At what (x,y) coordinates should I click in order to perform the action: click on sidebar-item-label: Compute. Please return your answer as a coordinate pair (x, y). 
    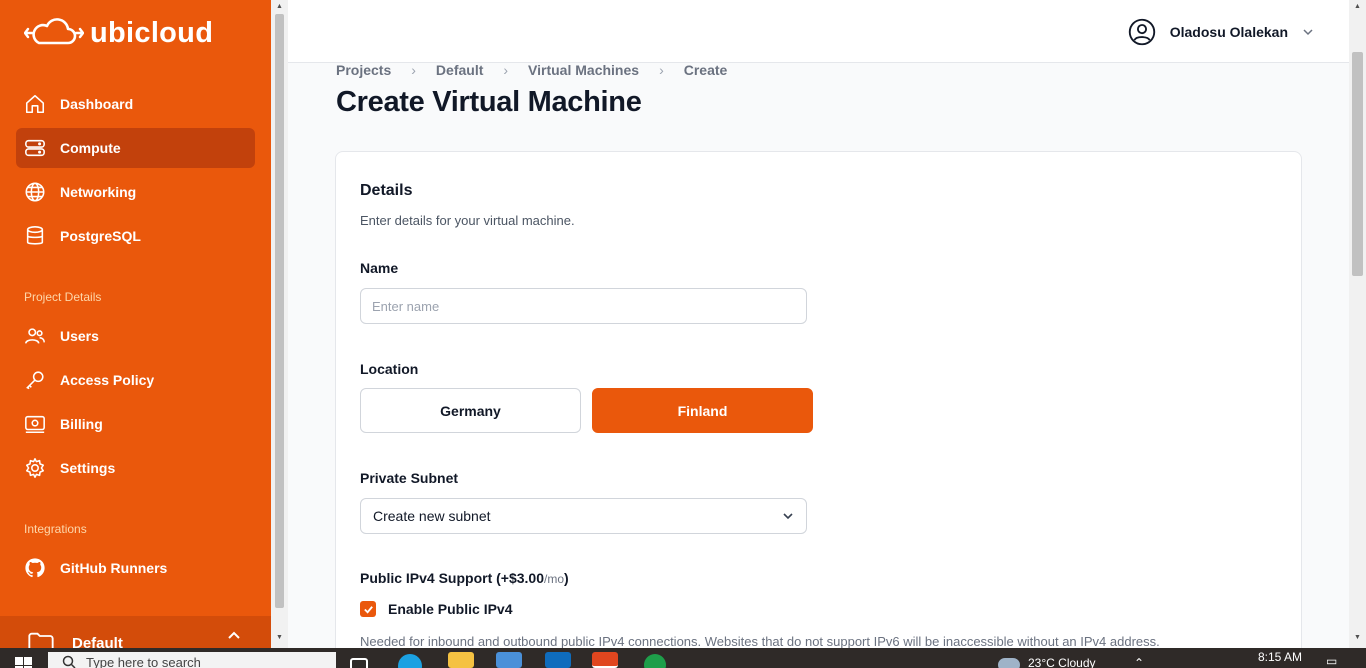
    Looking at the image, I should click on (90, 148).